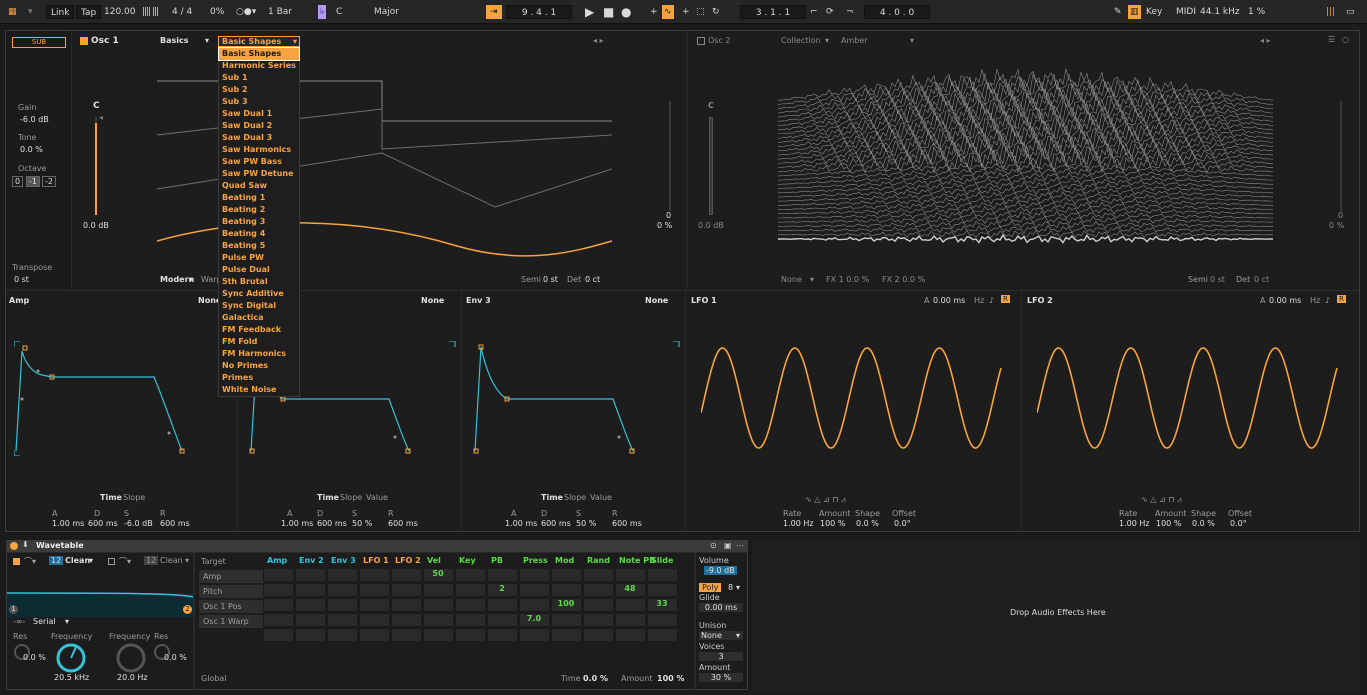 The height and width of the screenshot is (695, 1367). What do you see at coordinates (711, 166) in the screenshot?
I see `osc2-level-track` at bounding box center [711, 166].